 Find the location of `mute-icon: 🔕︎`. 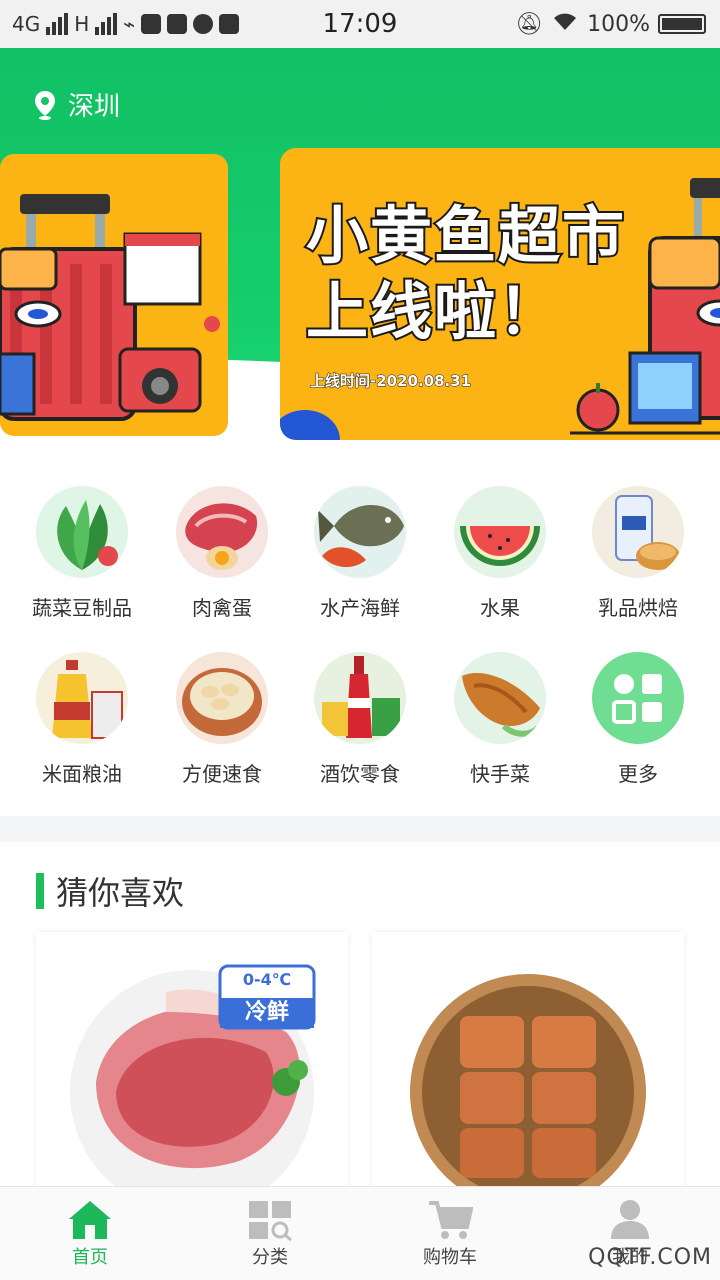

mute-icon: 🔕︎ is located at coordinates (529, 24).